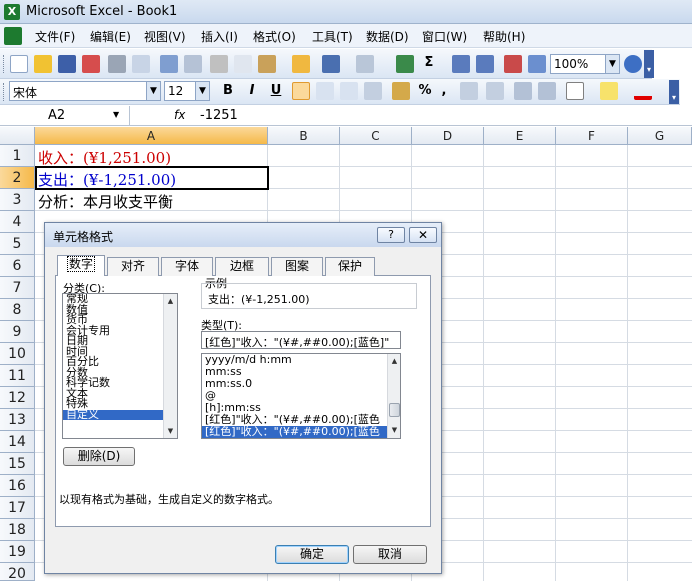 The height and width of the screenshot is (585, 692). Describe the element at coordinates (165, 36) in the screenshot. I see `menu-view: 视图(V)` at that location.